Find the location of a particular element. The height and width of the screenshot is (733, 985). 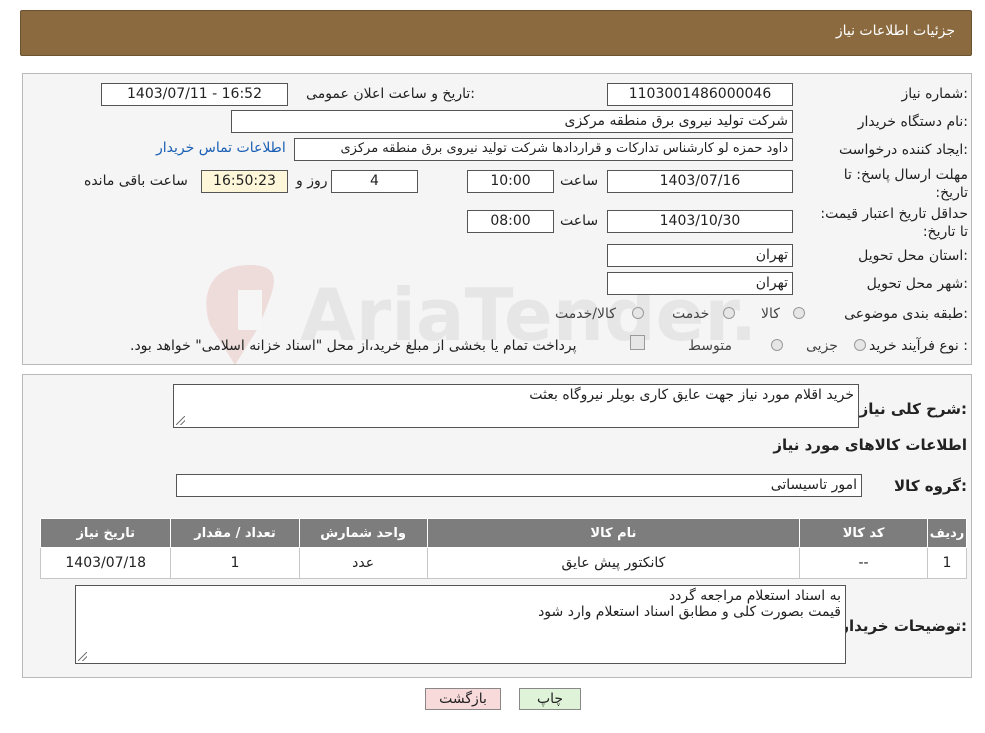

back-button: بازگشت is located at coordinates (463, 699).